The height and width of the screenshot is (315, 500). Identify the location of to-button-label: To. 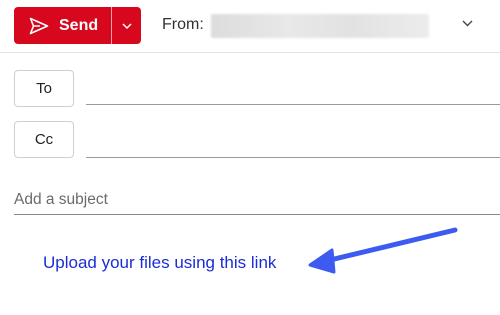
(44, 88).